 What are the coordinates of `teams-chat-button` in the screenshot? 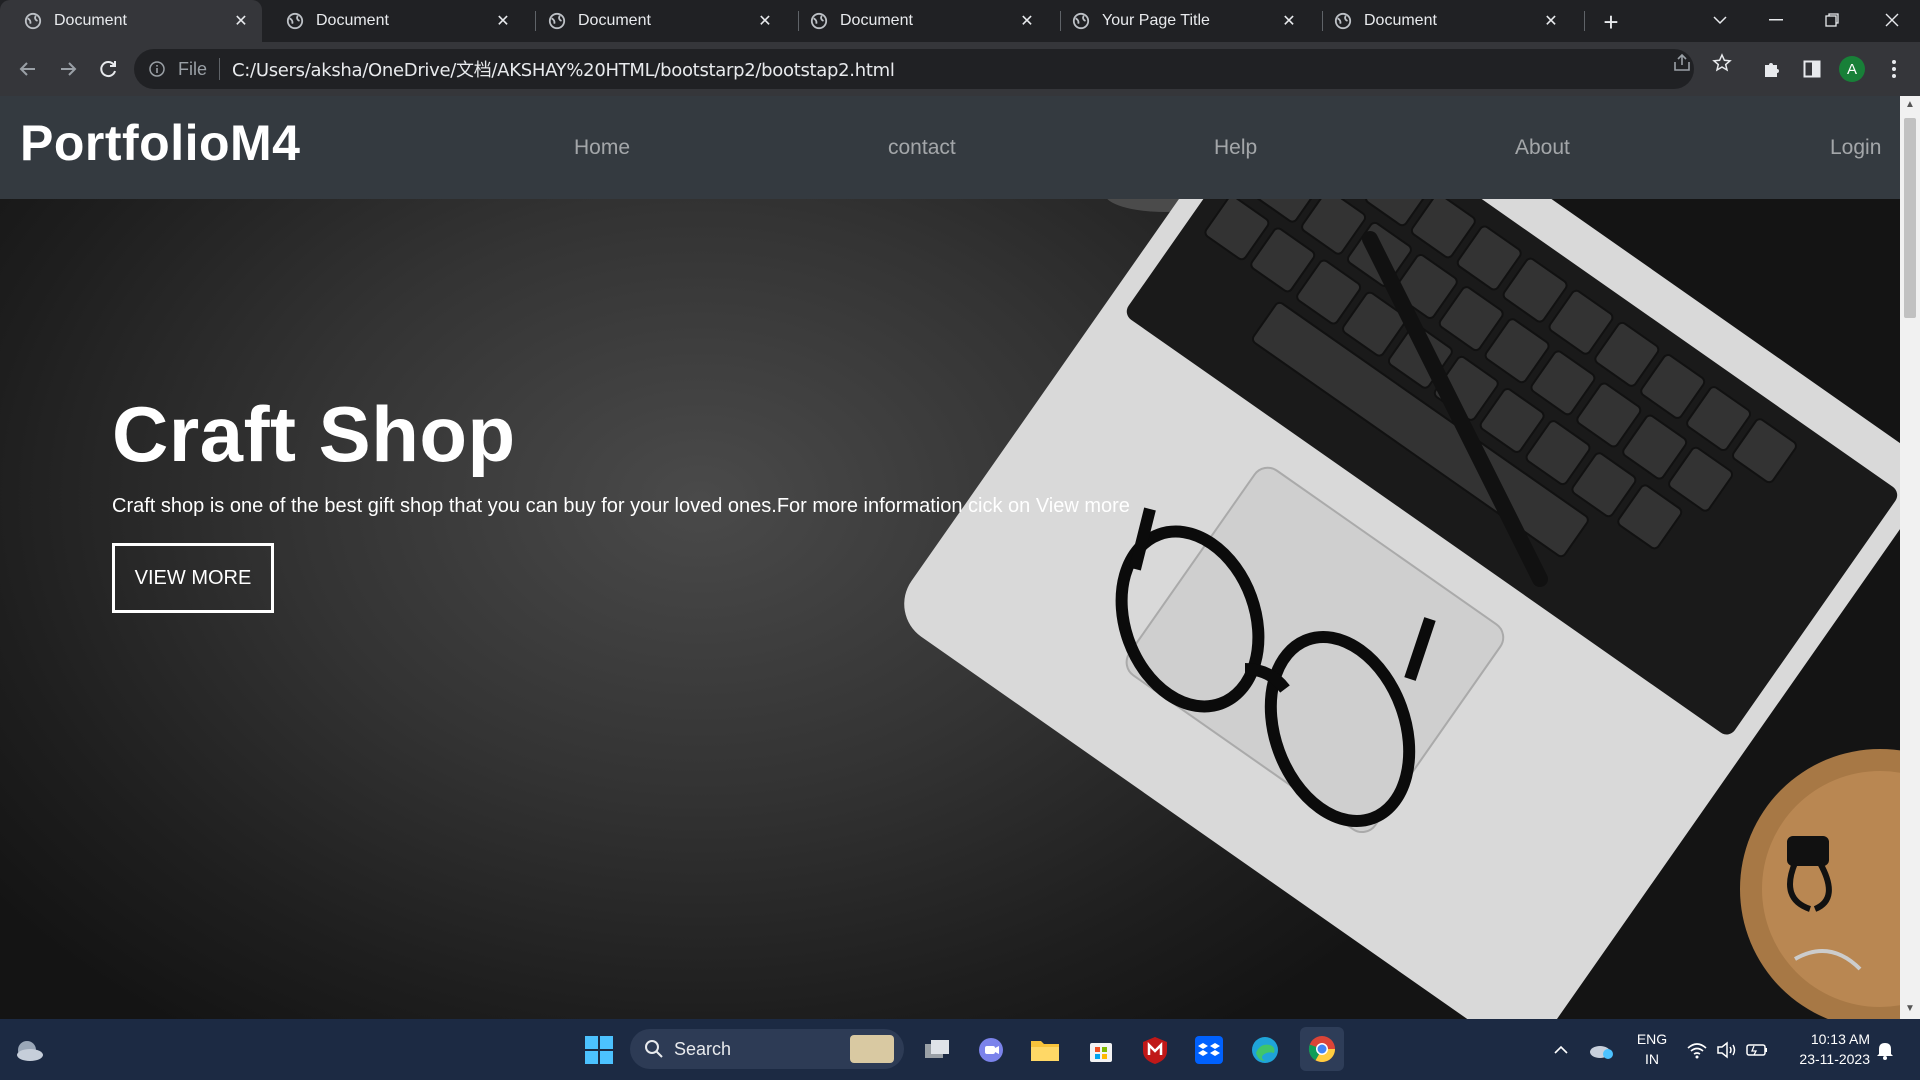 It's located at (991, 1050).